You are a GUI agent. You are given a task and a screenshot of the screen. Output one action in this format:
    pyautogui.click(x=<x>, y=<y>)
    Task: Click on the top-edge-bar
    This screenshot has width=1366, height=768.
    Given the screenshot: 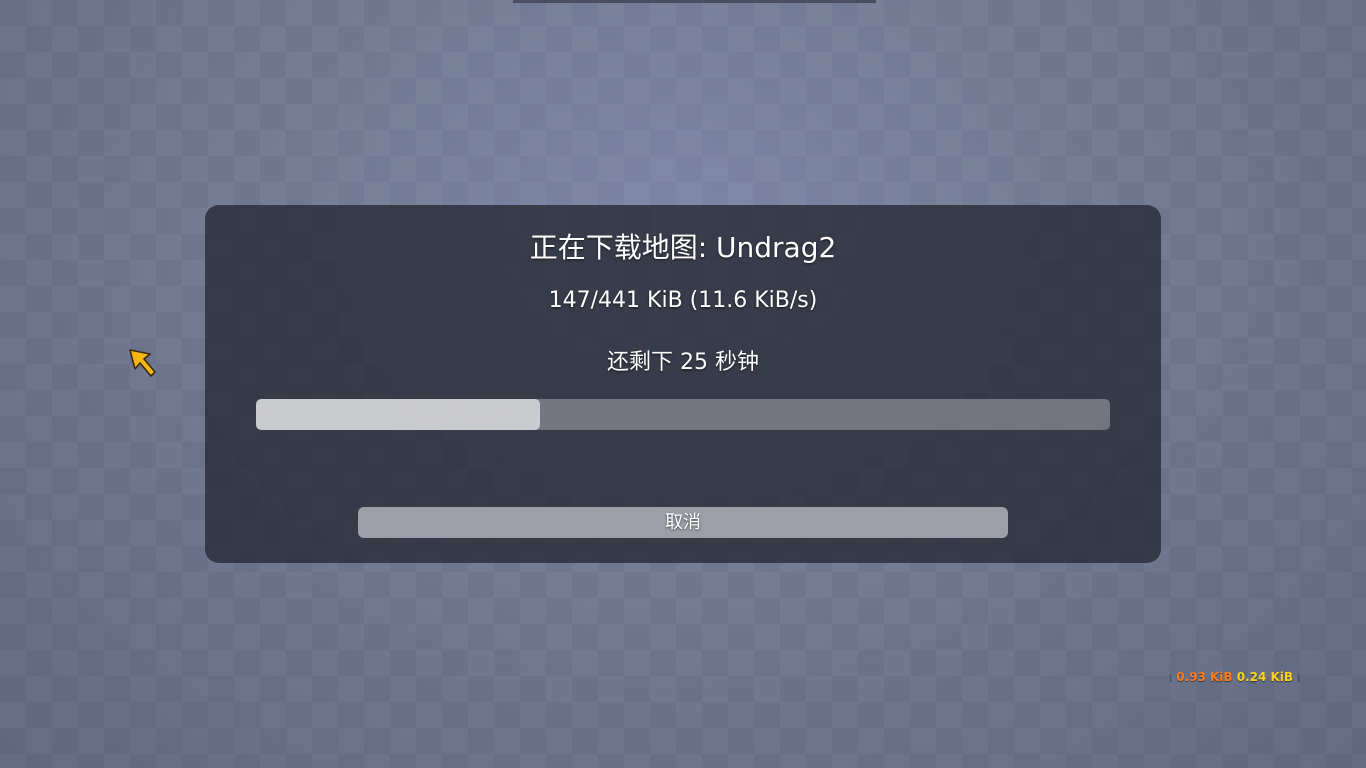 What is the action you would take?
    pyautogui.click(x=694, y=1)
    